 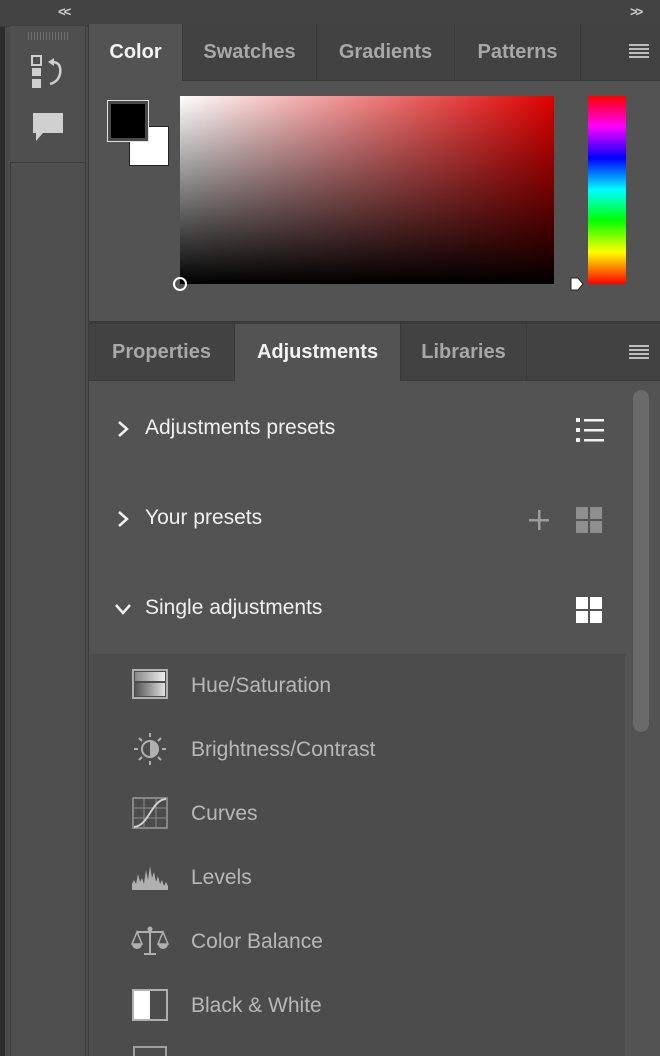 What do you see at coordinates (577, 284) in the screenshot?
I see `hue-slider-thumb` at bounding box center [577, 284].